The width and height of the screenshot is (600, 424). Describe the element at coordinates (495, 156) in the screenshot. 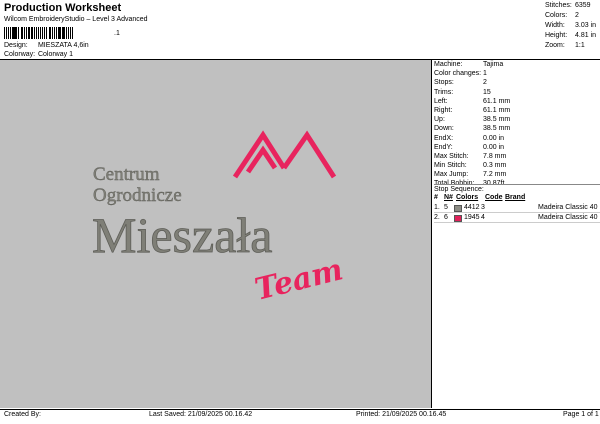

I see `info-value: 7.8 mm` at that location.